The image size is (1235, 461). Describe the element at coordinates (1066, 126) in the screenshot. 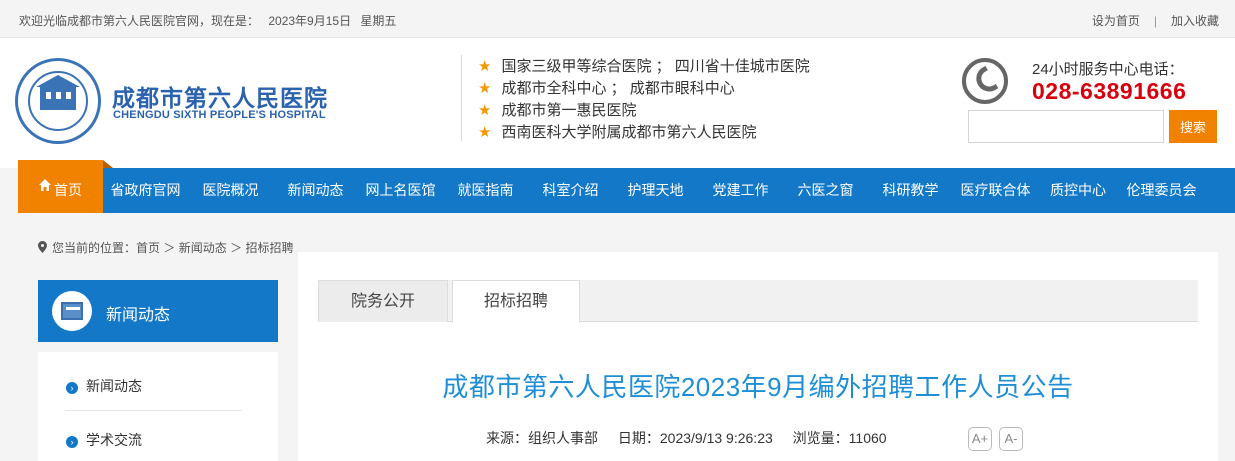

I see `search-input` at that location.